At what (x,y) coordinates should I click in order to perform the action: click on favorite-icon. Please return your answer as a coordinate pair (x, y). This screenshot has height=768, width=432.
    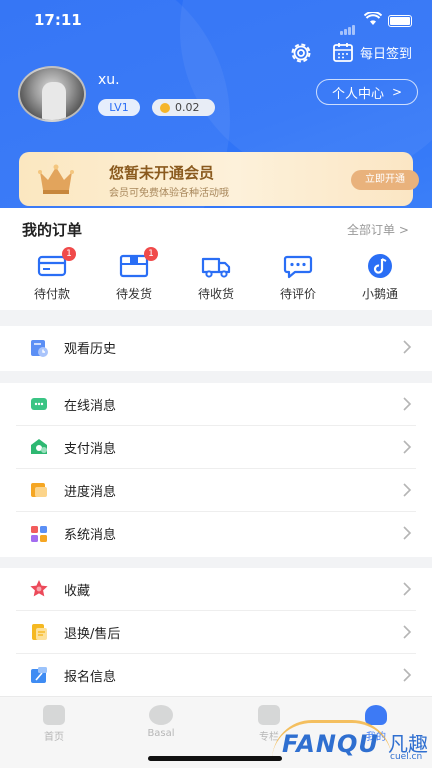
    Looking at the image, I should click on (39, 588).